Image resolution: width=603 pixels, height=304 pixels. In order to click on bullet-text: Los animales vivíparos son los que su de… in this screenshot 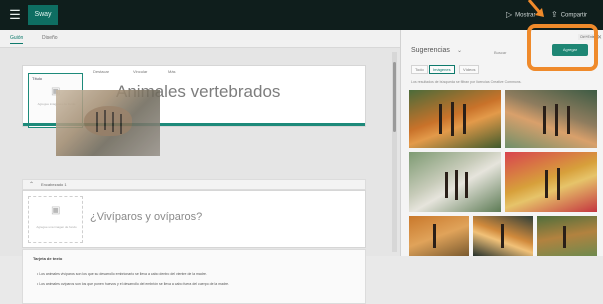, I will do `click(123, 274)`.